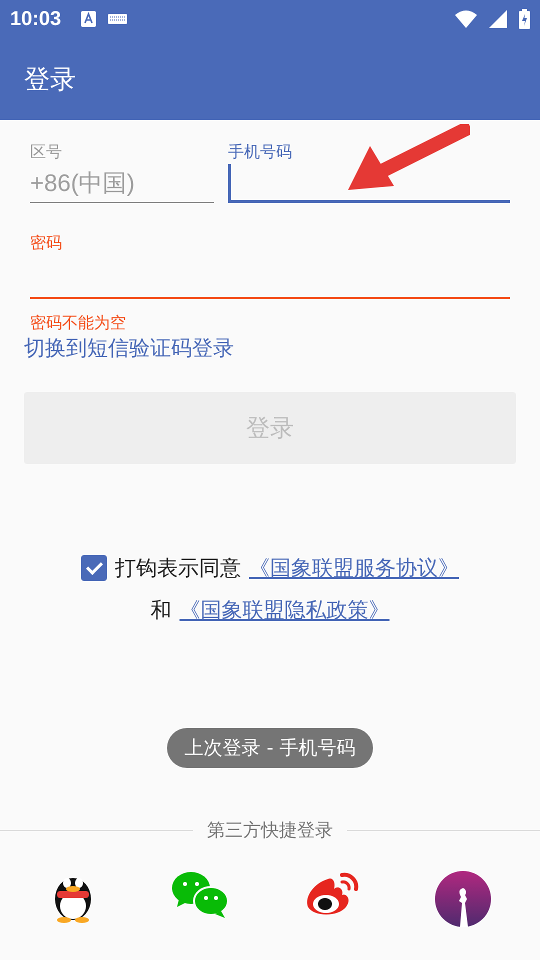 The height and width of the screenshot is (960, 540). I want to click on keyboard-icon, so click(118, 19).